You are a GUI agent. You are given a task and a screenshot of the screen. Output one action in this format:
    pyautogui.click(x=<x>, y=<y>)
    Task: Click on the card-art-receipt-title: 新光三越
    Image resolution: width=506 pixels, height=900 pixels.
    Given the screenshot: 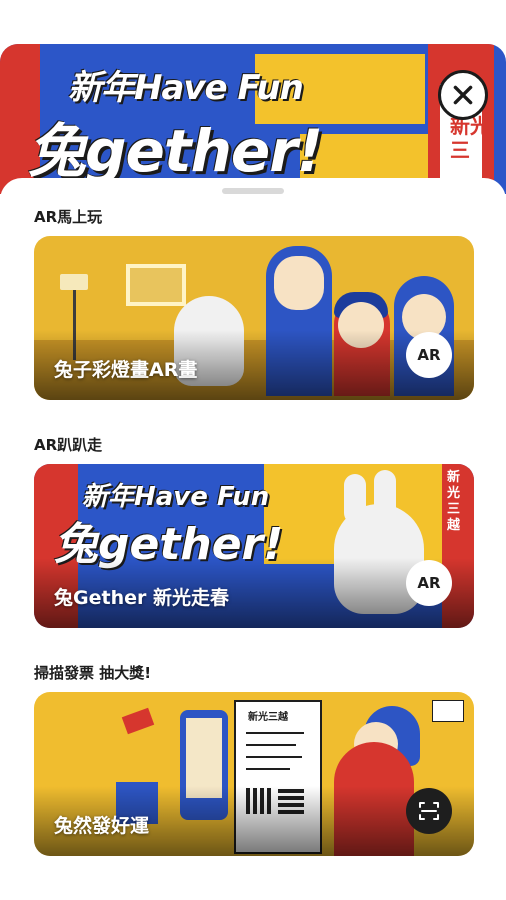 What is the action you would take?
    pyautogui.click(x=268, y=717)
    